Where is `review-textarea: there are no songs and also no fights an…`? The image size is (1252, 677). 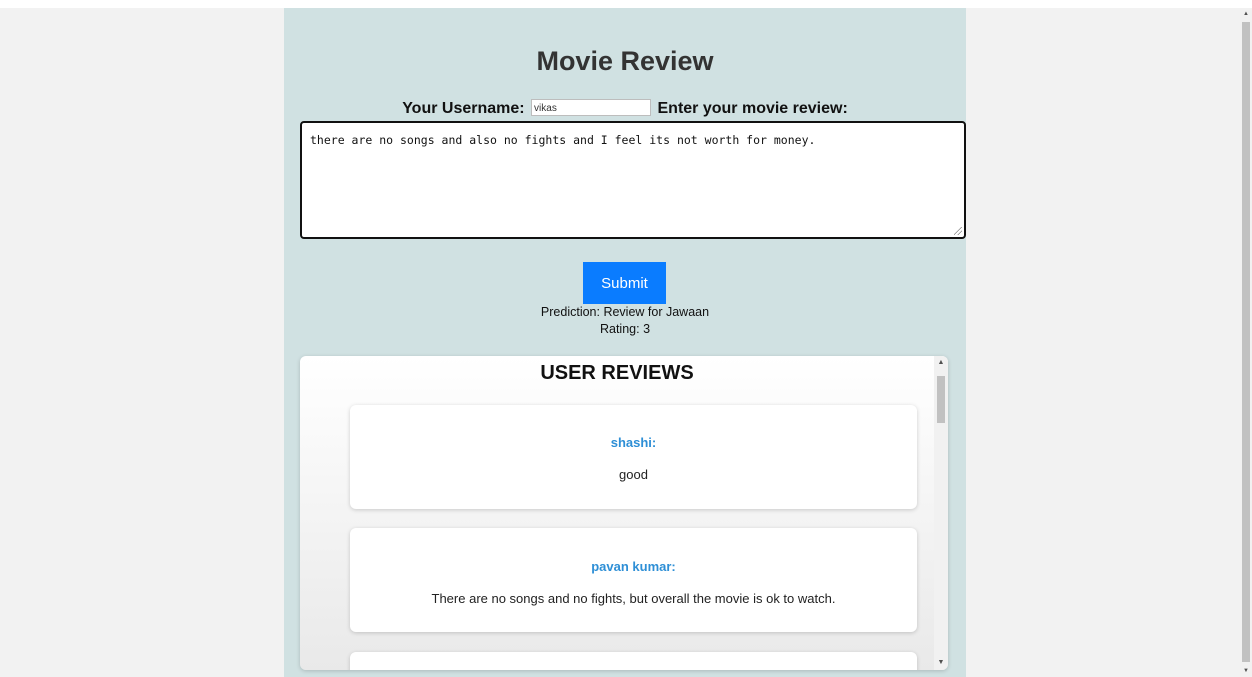 review-textarea: there are no songs and also no fights an… is located at coordinates (633, 180).